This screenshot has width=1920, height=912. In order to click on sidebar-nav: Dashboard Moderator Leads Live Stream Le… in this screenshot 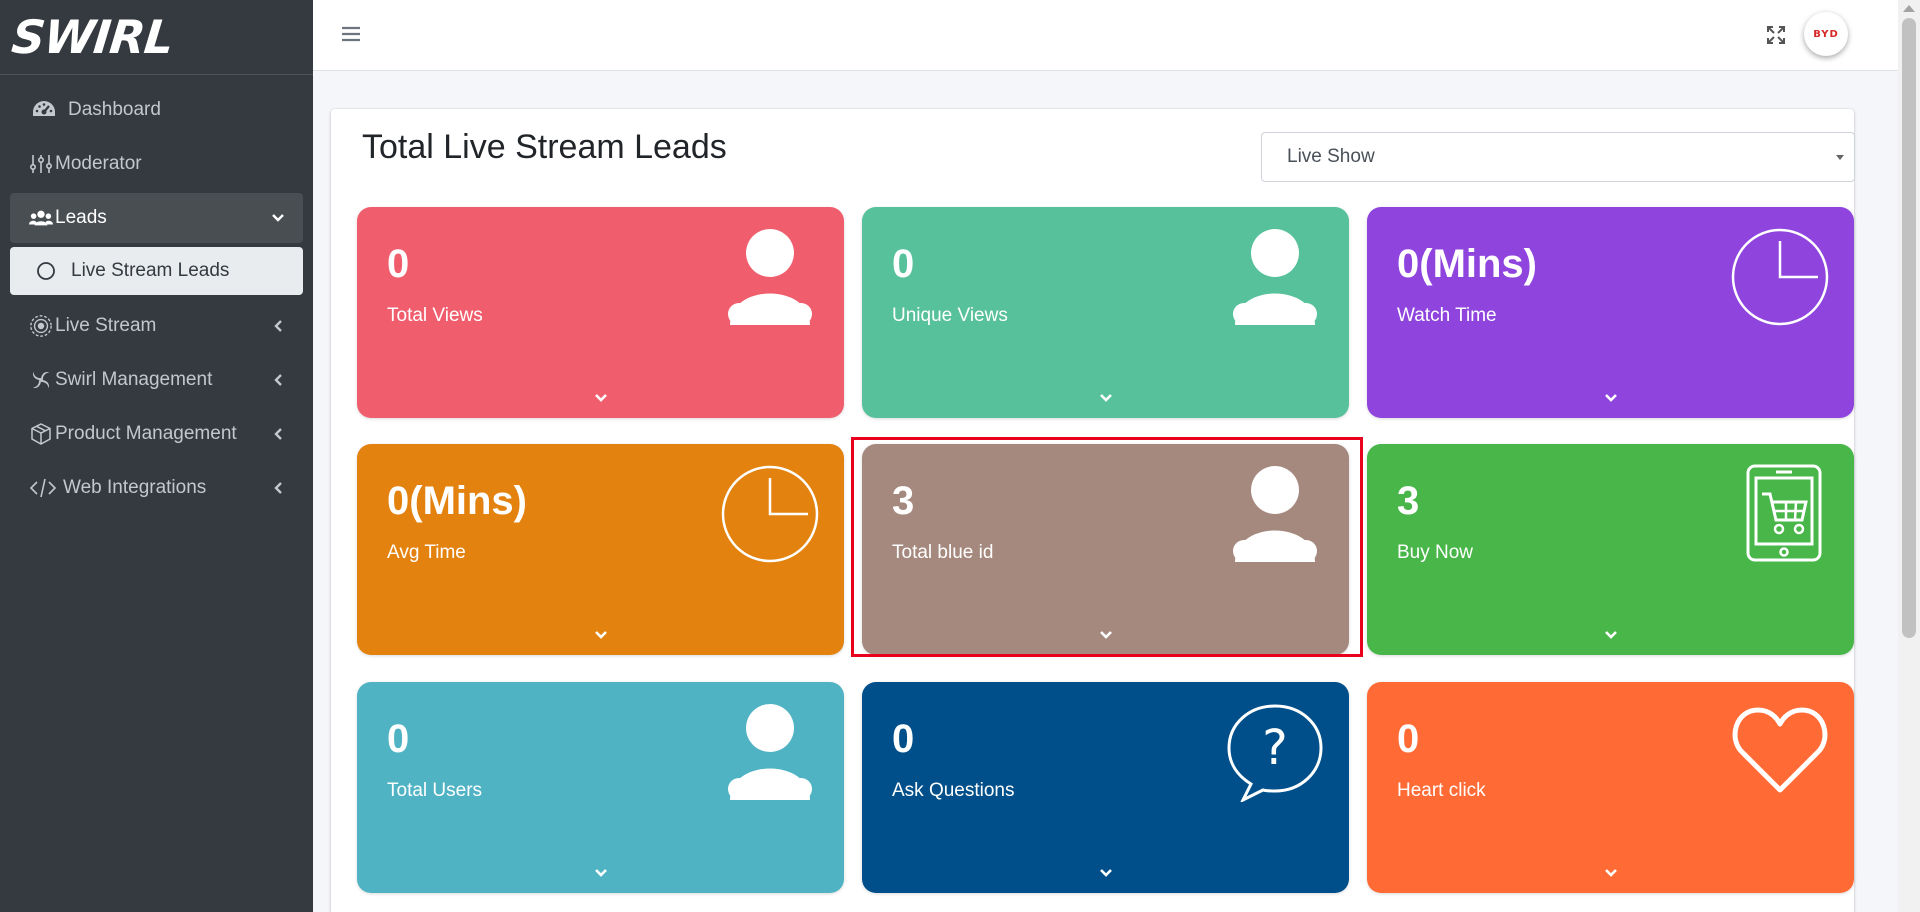, I will do `click(156, 294)`.